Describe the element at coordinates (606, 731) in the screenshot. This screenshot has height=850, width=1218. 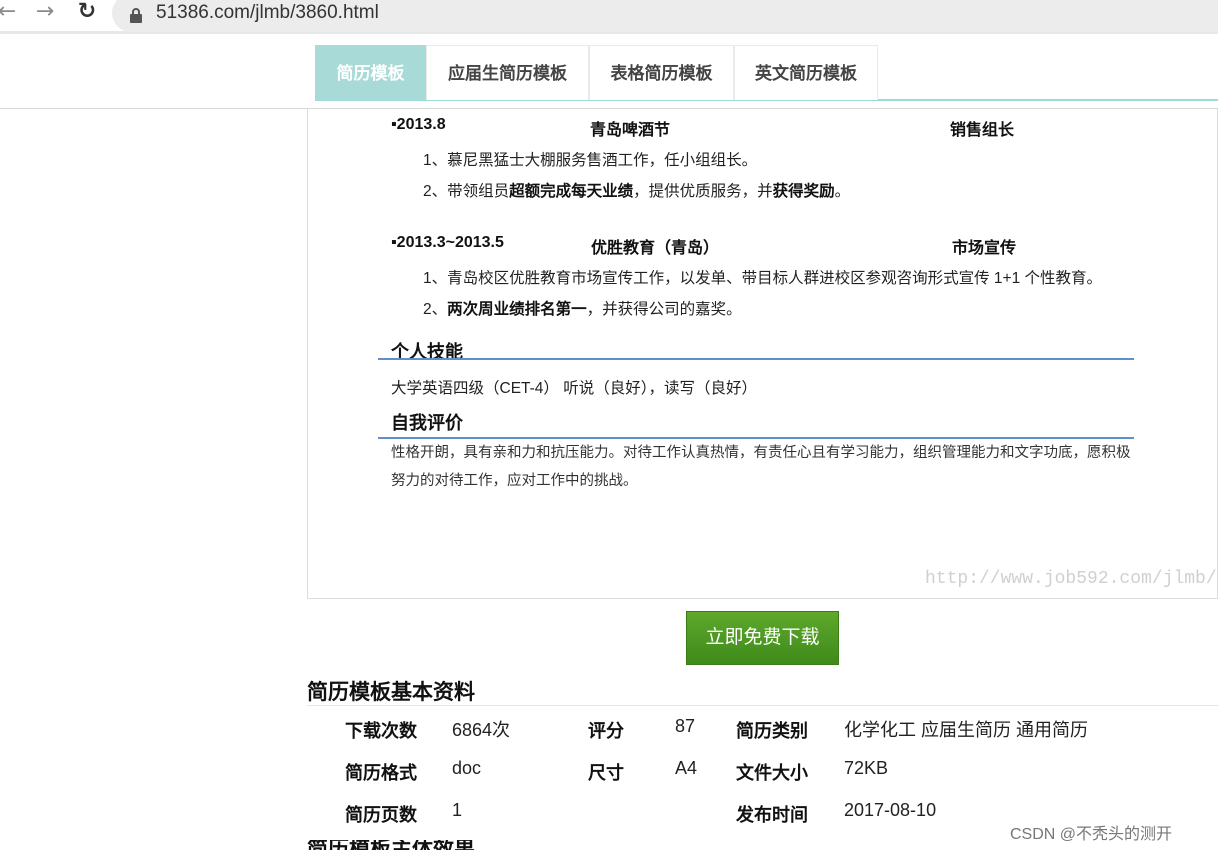
I see `rating-label: 评分` at that location.